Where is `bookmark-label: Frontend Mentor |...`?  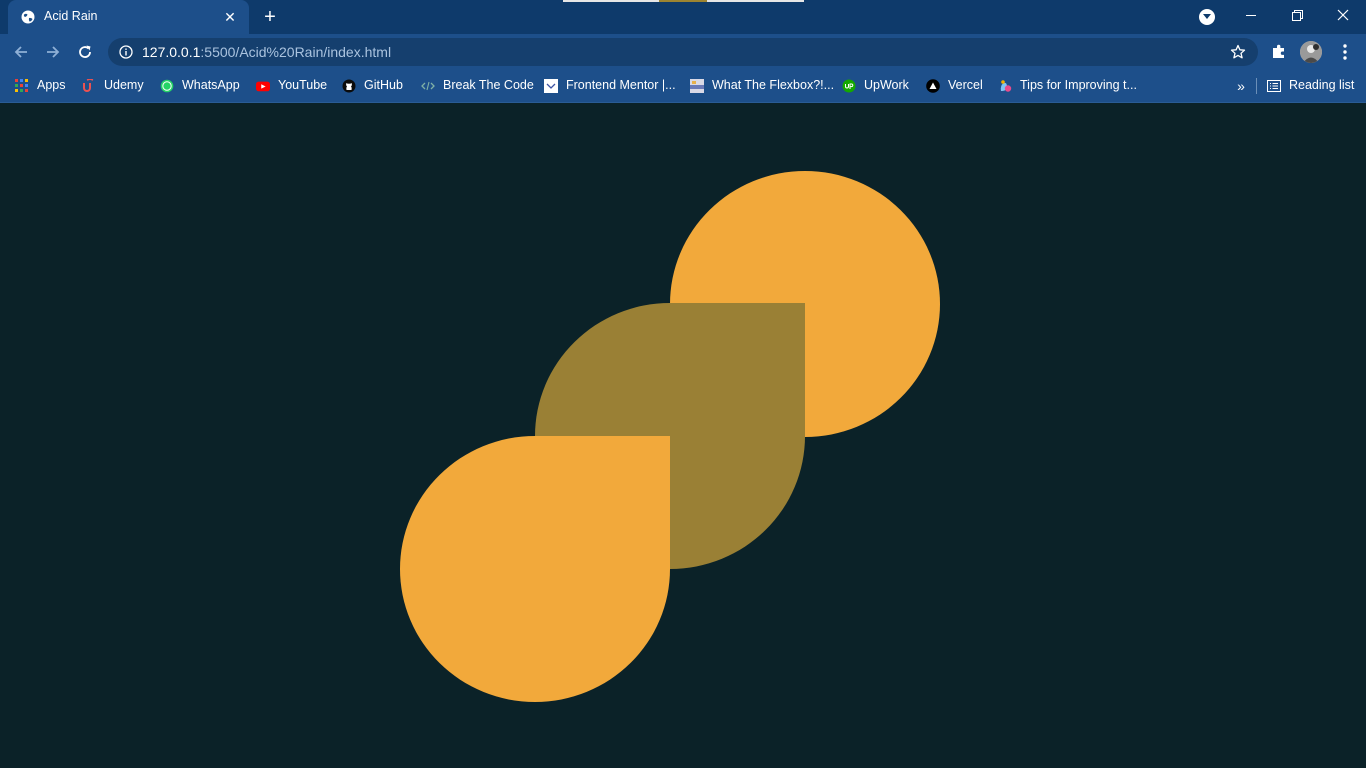
bookmark-label: Frontend Mentor |... is located at coordinates (621, 85).